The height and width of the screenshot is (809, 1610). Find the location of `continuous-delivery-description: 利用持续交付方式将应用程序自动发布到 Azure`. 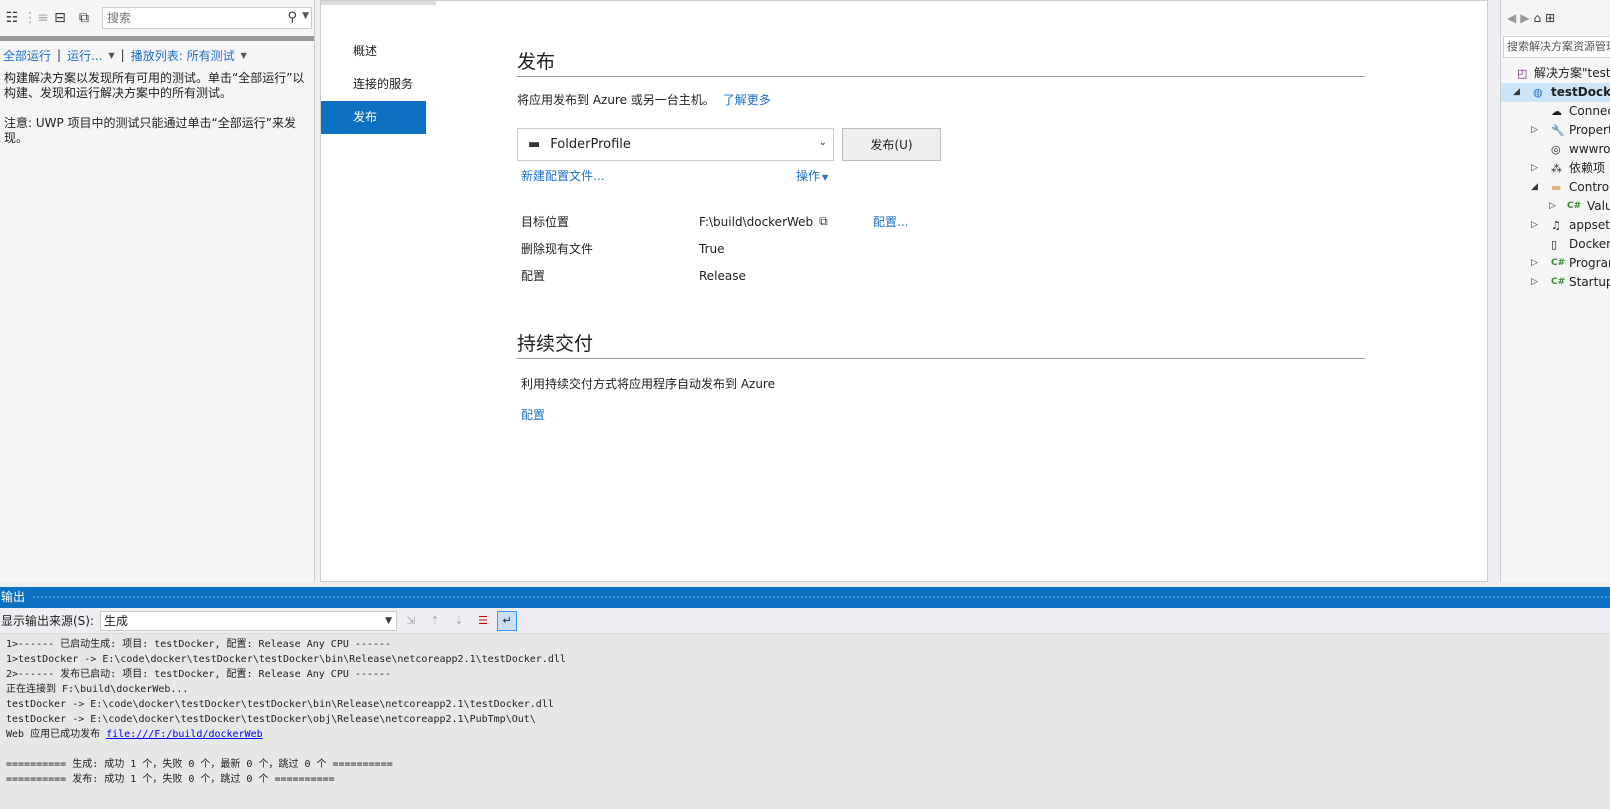

continuous-delivery-description: 利用持续交付方式将应用程序自动发布到 Azure is located at coordinates (648, 384).